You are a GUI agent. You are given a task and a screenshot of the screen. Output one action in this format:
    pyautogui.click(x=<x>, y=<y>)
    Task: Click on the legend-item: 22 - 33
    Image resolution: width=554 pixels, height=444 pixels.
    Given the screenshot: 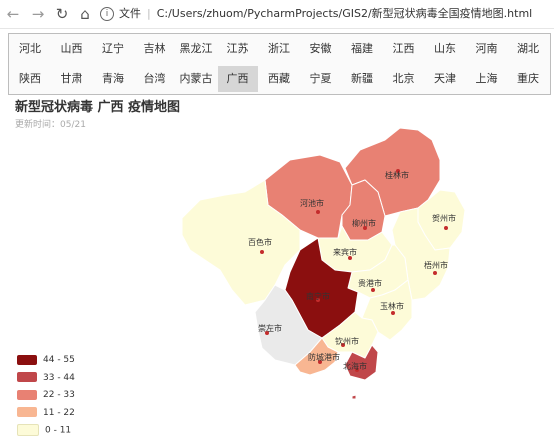 What is the action you would take?
    pyautogui.click(x=77, y=398)
    